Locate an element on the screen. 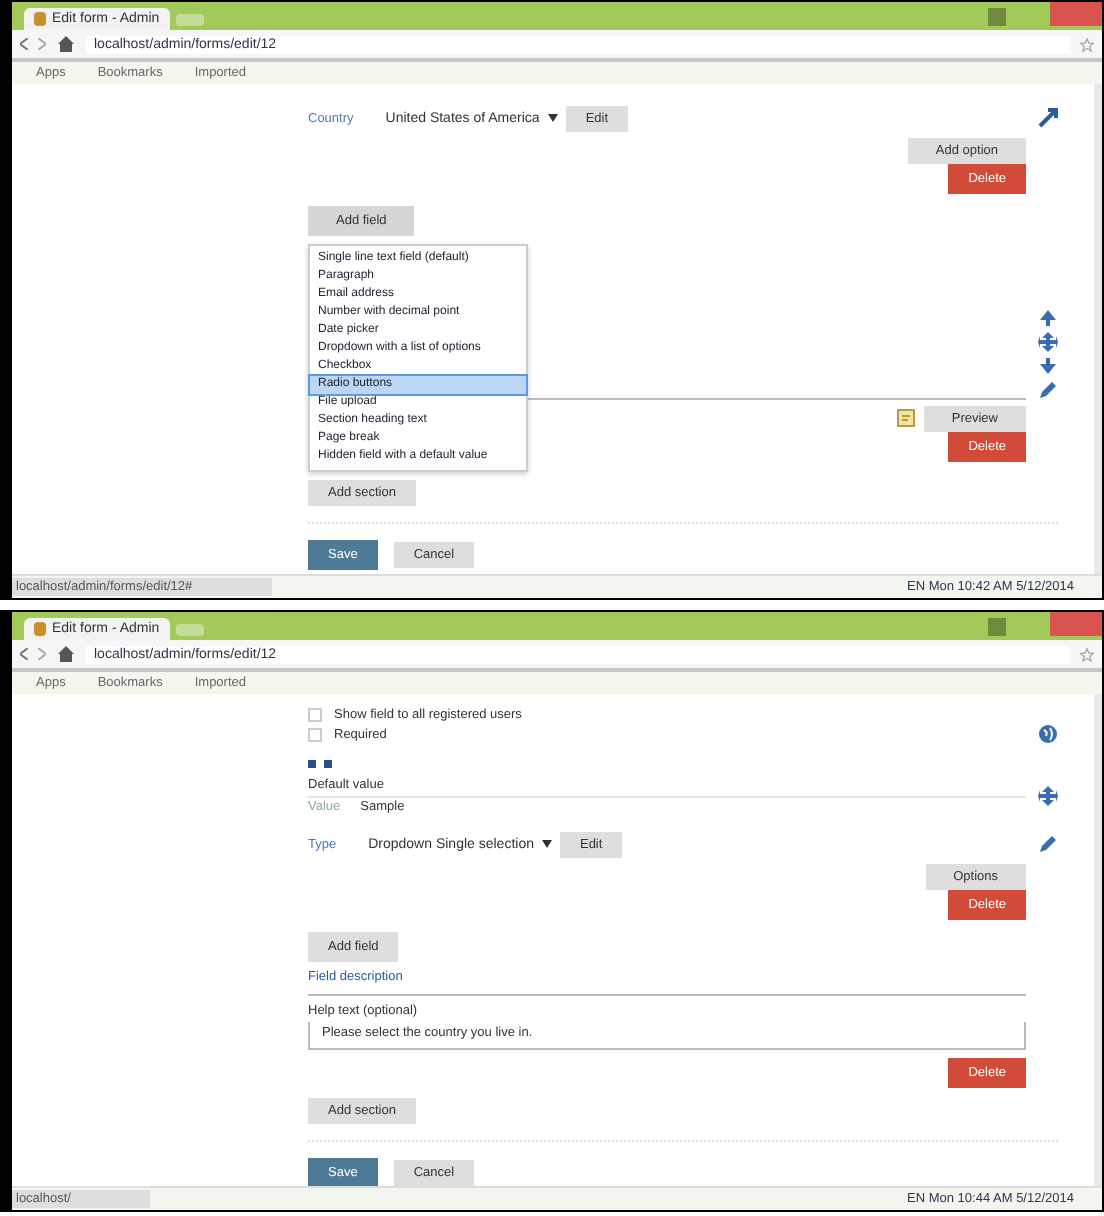 The width and height of the screenshot is (1104, 1216). link-icon is located at coordinates (1048, 118).